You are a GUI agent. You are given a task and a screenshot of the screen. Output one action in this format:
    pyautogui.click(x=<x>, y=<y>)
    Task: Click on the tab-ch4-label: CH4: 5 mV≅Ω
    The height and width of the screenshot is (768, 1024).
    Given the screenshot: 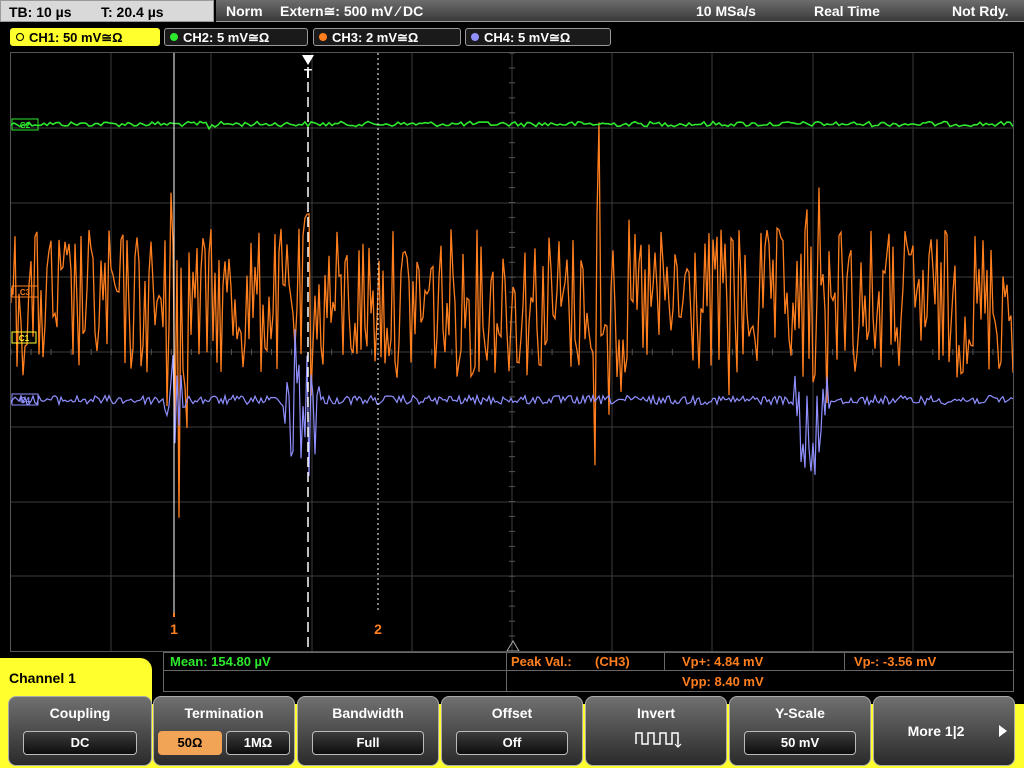 What is the action you would take?
    pyautogui.click(x=527, y=37)
    